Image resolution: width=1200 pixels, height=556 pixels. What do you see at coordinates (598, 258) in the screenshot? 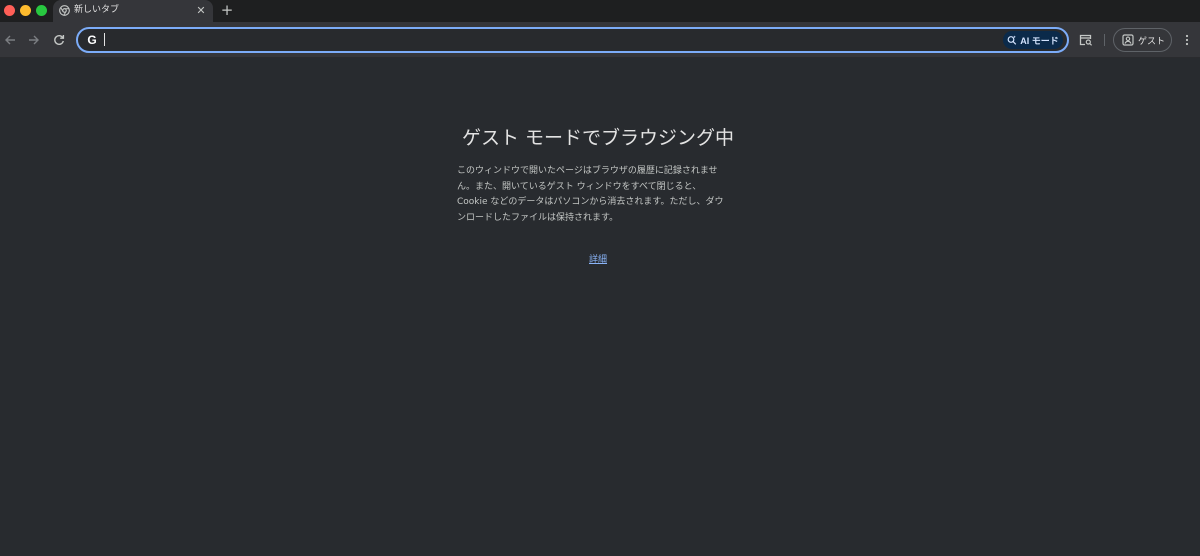
I see `learn-more-link: 詳細` at bounding box center [598, 258].